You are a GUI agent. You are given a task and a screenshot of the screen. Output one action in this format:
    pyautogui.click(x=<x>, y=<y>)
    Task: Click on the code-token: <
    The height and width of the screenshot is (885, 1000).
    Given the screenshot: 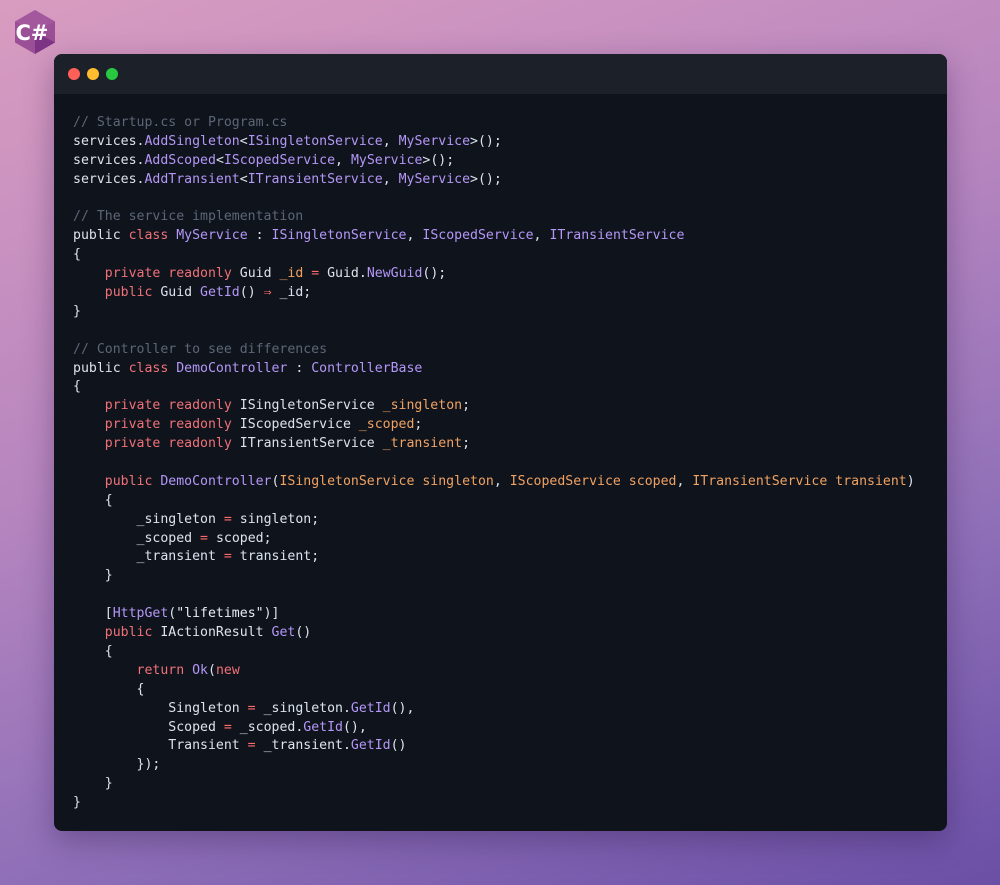 What is the action you would take?
    pyautogui.click(x=243, y=179)
    